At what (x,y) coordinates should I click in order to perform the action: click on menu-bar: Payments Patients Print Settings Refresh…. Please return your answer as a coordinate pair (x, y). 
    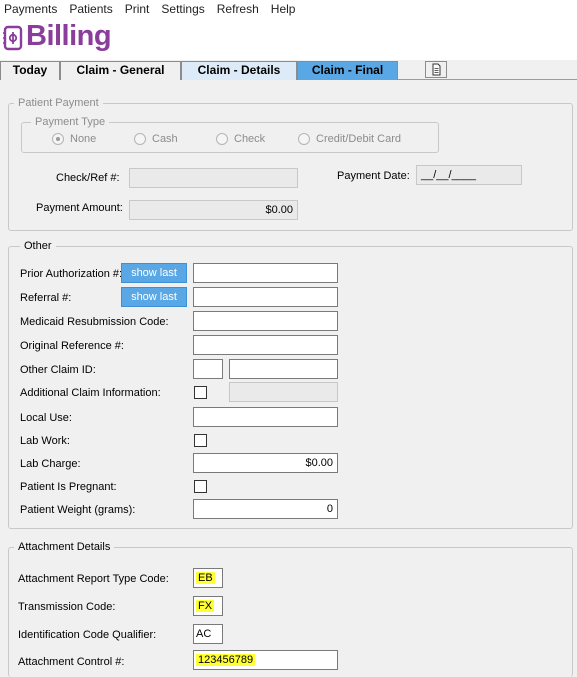
    Looking at the image, I should click on (288, 9).